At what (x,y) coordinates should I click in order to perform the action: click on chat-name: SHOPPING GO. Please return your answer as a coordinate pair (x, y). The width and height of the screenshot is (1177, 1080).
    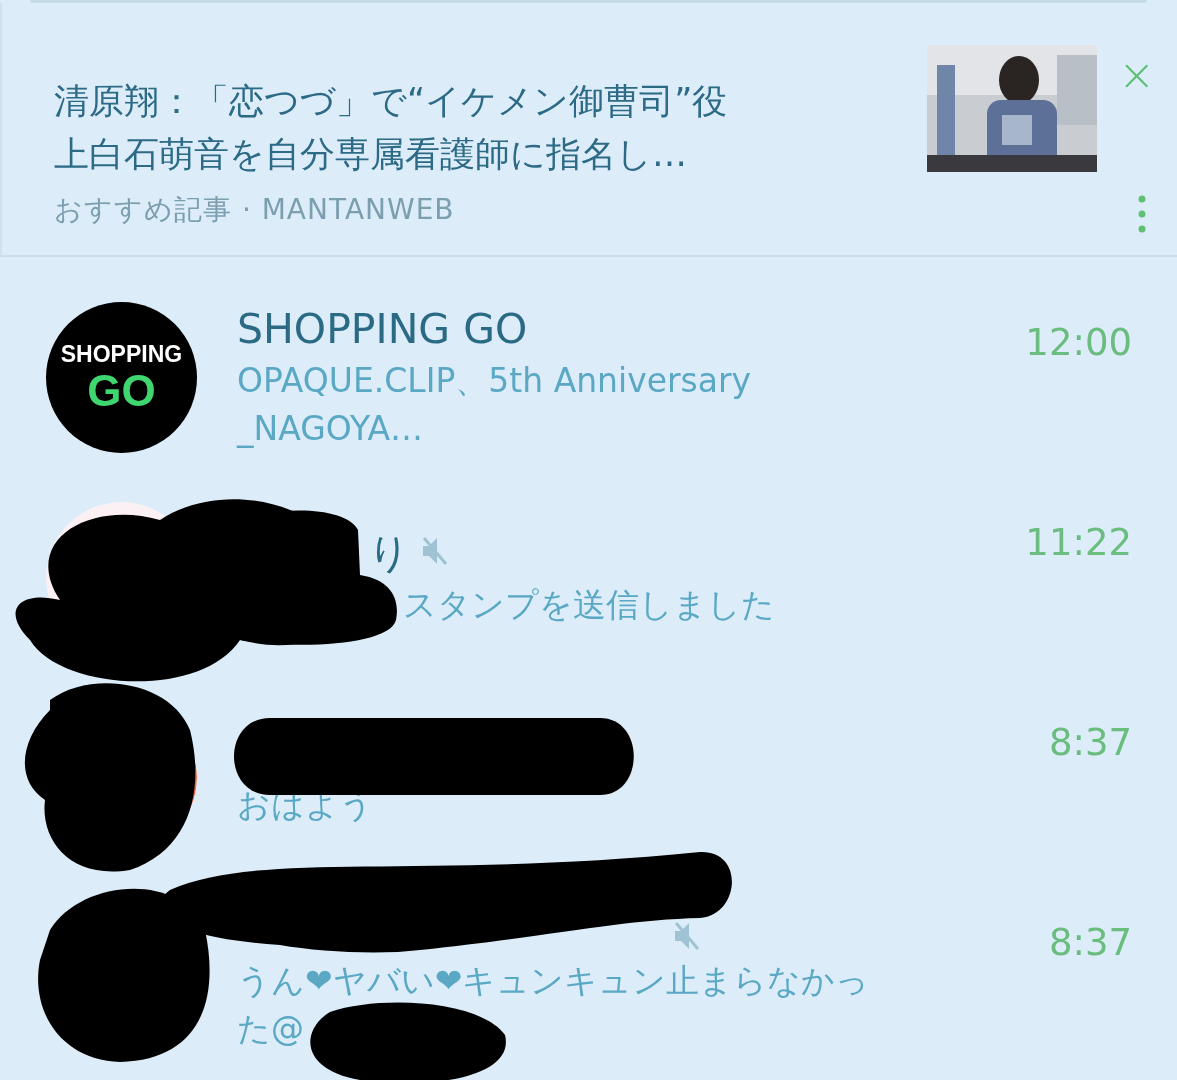
    Looking at the image, I should click on (382, 329).